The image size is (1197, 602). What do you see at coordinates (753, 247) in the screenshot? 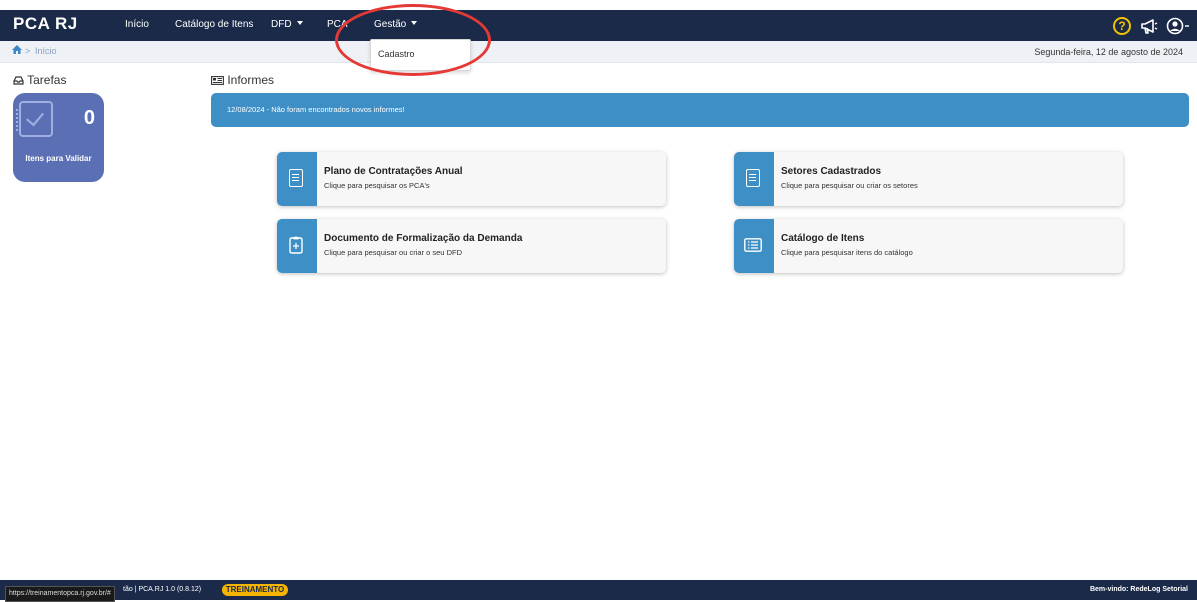
I see `list-icon` at bounding box center [753, 247].